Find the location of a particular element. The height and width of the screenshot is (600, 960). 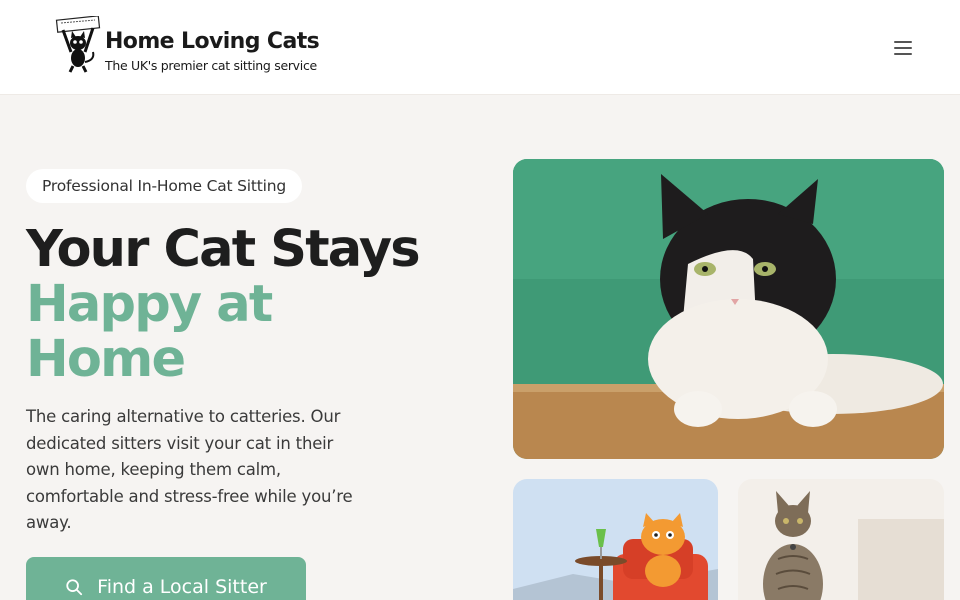

hero-title-line-1: Your Cat Stays is located at coordinates (223, 249).